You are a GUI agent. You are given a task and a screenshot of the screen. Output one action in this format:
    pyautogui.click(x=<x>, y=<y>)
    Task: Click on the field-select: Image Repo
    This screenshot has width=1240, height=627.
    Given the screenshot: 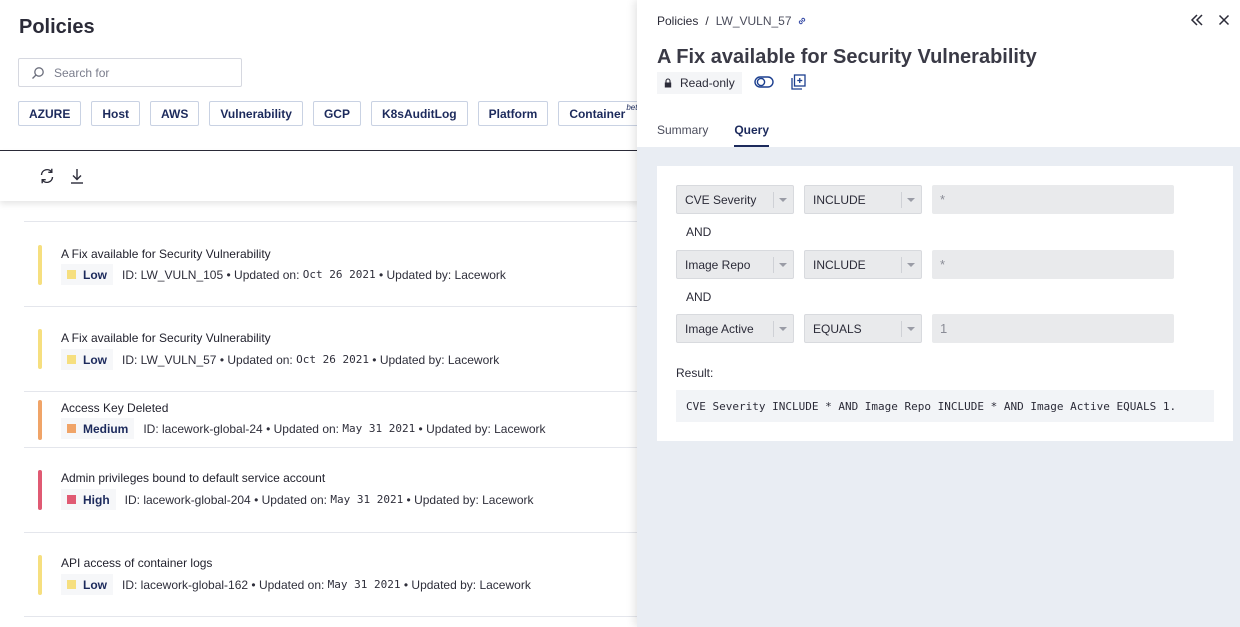 What is the action you would take?
    pyautogui.click(x=735, y=264)
    